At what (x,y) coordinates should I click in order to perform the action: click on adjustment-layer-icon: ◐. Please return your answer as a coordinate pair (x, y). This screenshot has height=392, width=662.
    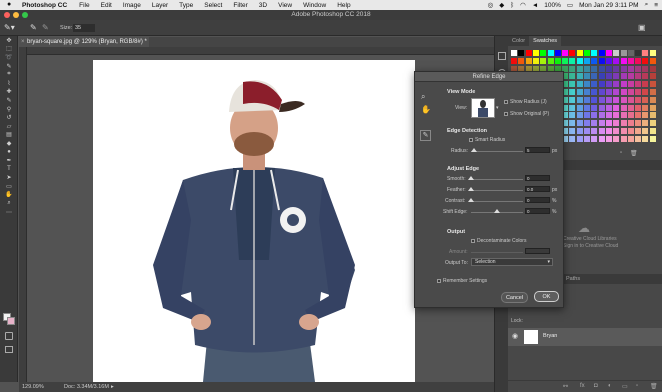
    Looking at the image, I should click on (610, 386).